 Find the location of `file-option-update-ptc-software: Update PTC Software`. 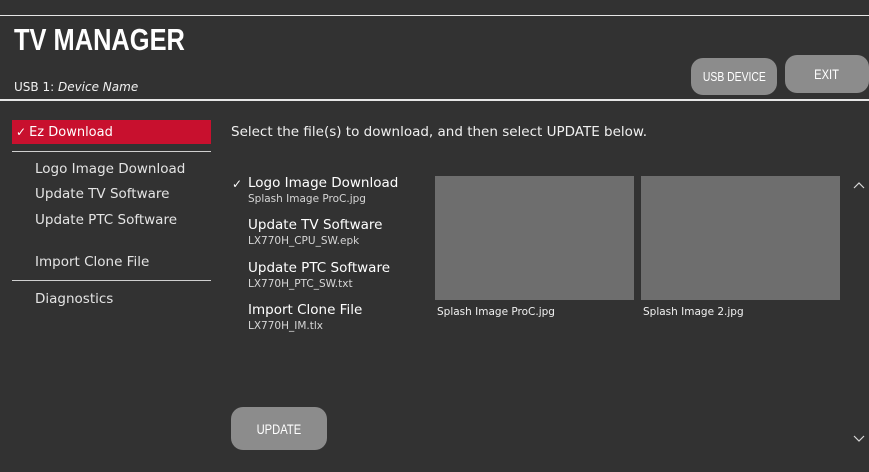

file-option-update-ptc-software: Update PTC Software is located at coordinates (319, 268).